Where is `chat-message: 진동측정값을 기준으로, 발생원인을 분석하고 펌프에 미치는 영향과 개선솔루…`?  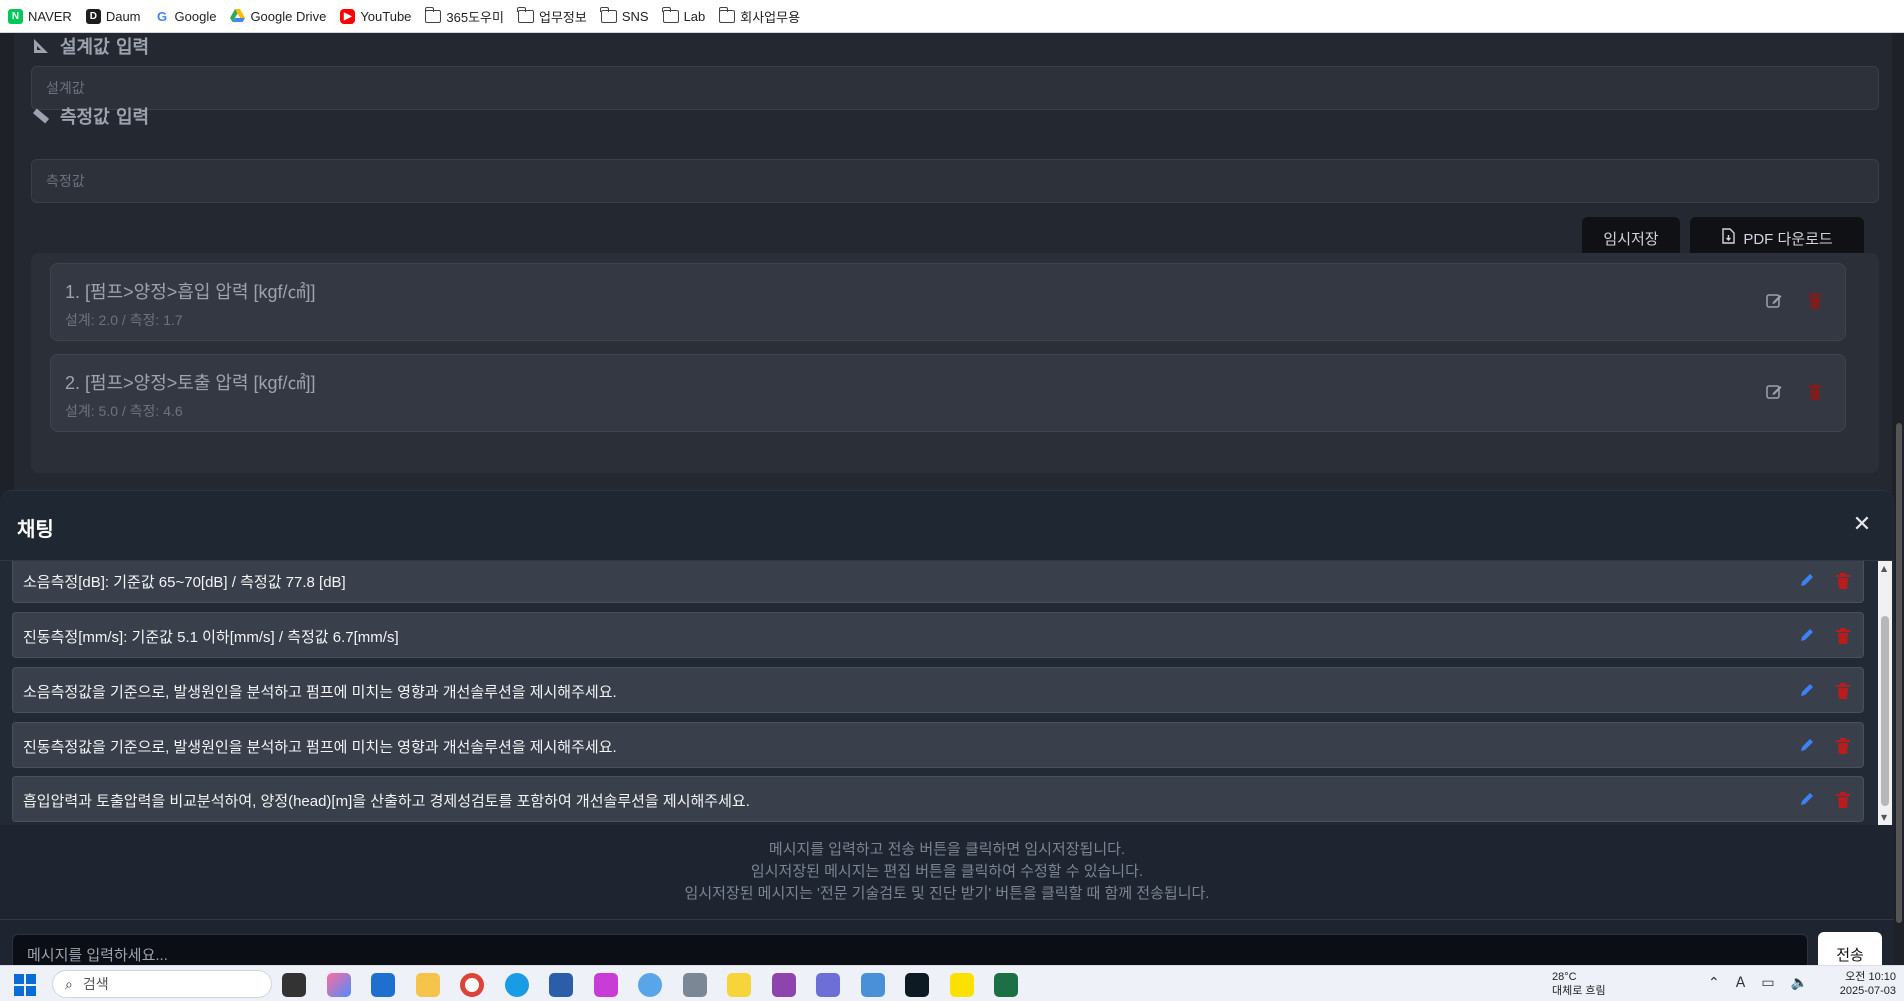 chat-message: 진동측정값을 기준으로, 발생원인을 분석하고 펌프에 미치는 영향과 개선솔루… is located at coordinates (938, 745).